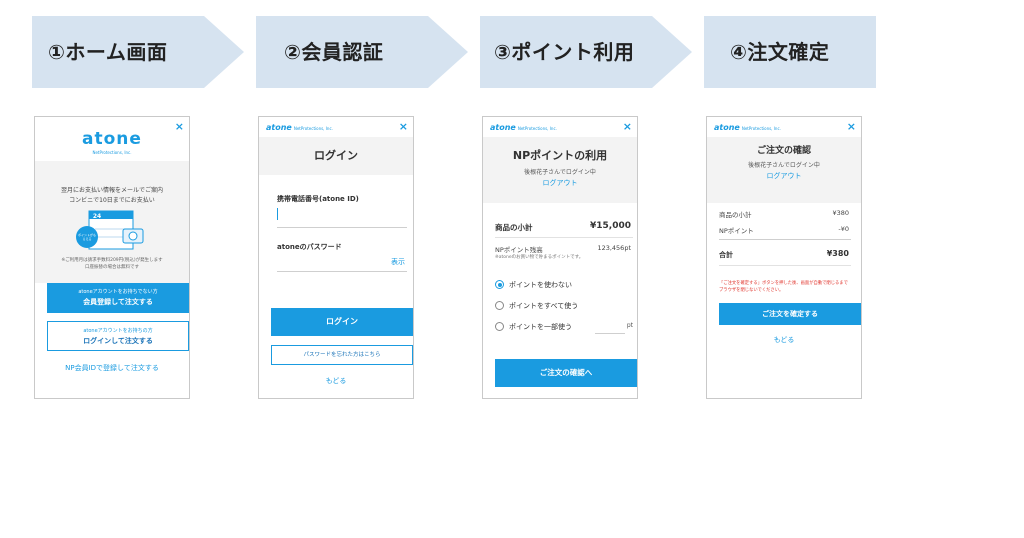 The image size is (1024, 538). Describe the element at coordinates (336, 155) in the screenshot. I see `login-title: ログイン` at that location.